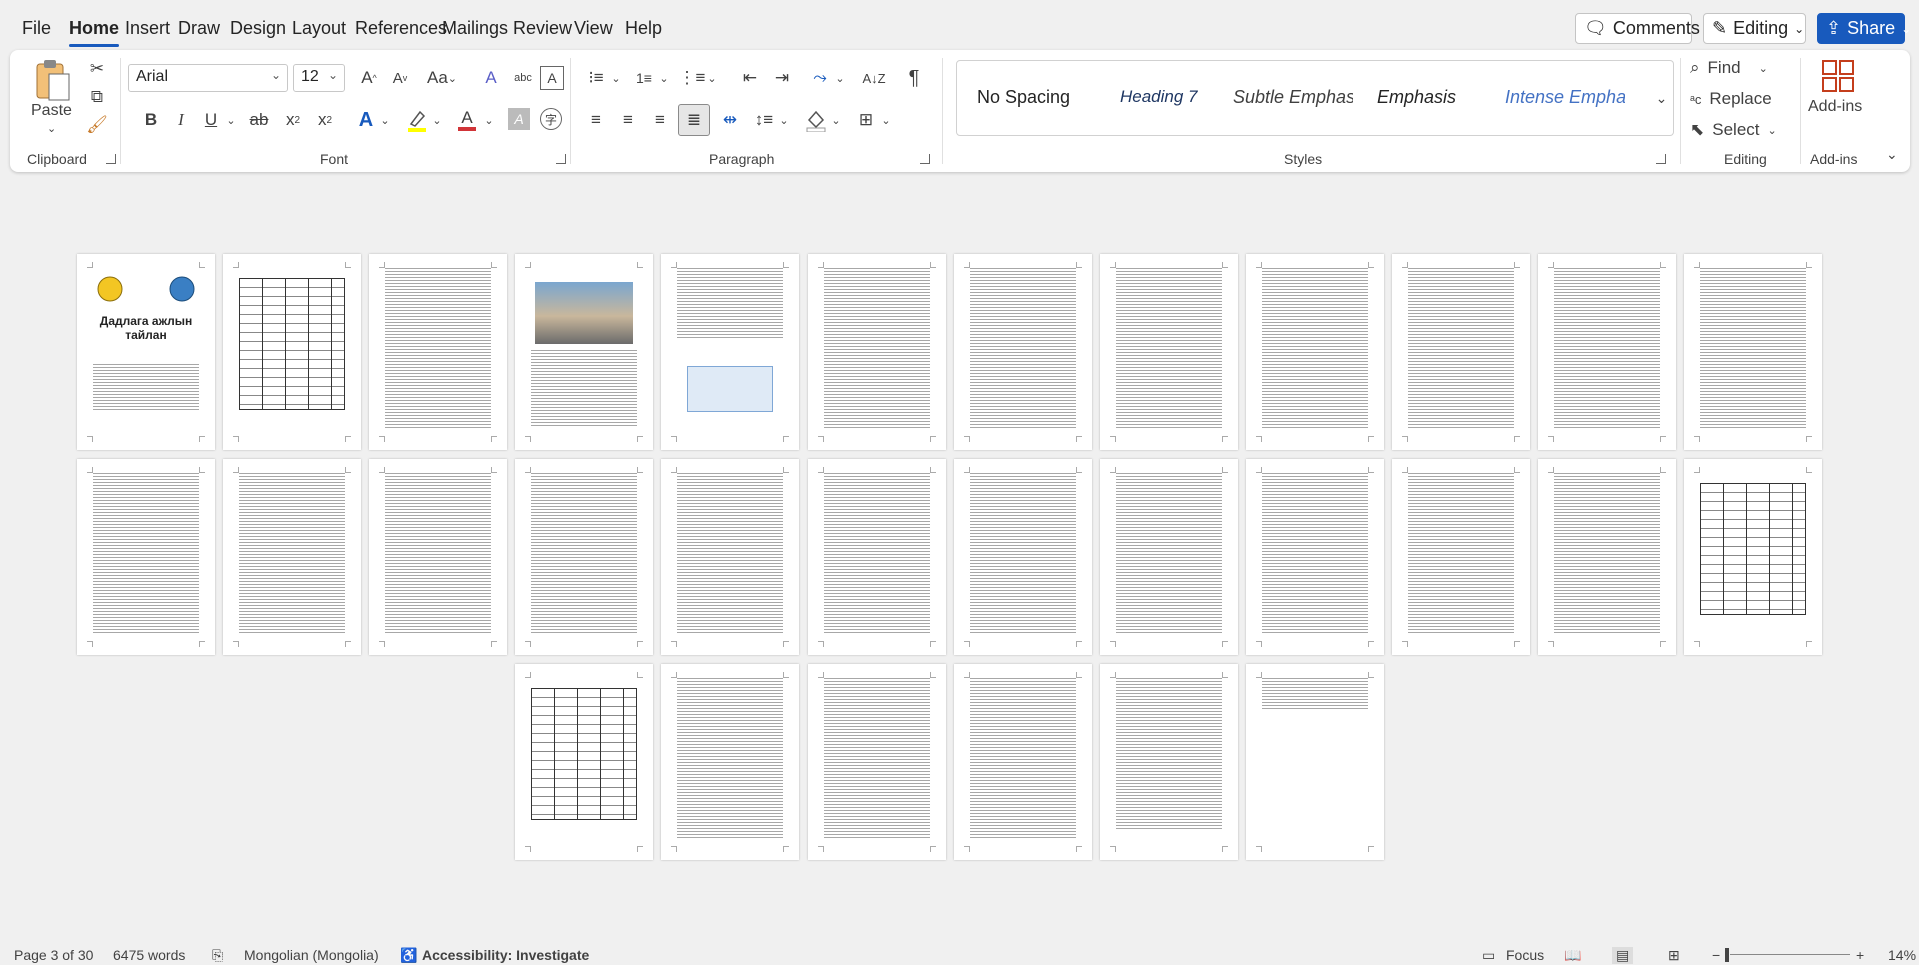  I want to click on cut-icon: ✂, so click(97, 69).